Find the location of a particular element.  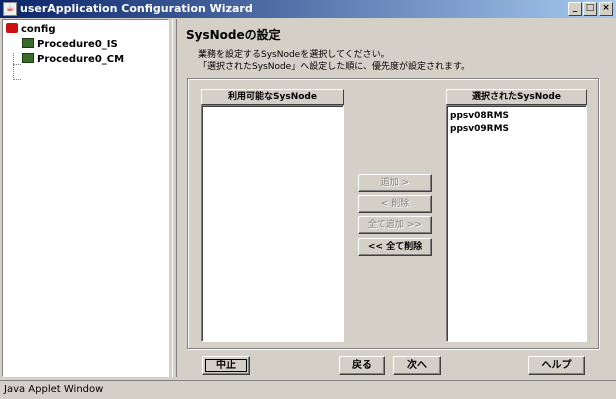

help-button: ヘルプ is located at coordinates (556, 365).